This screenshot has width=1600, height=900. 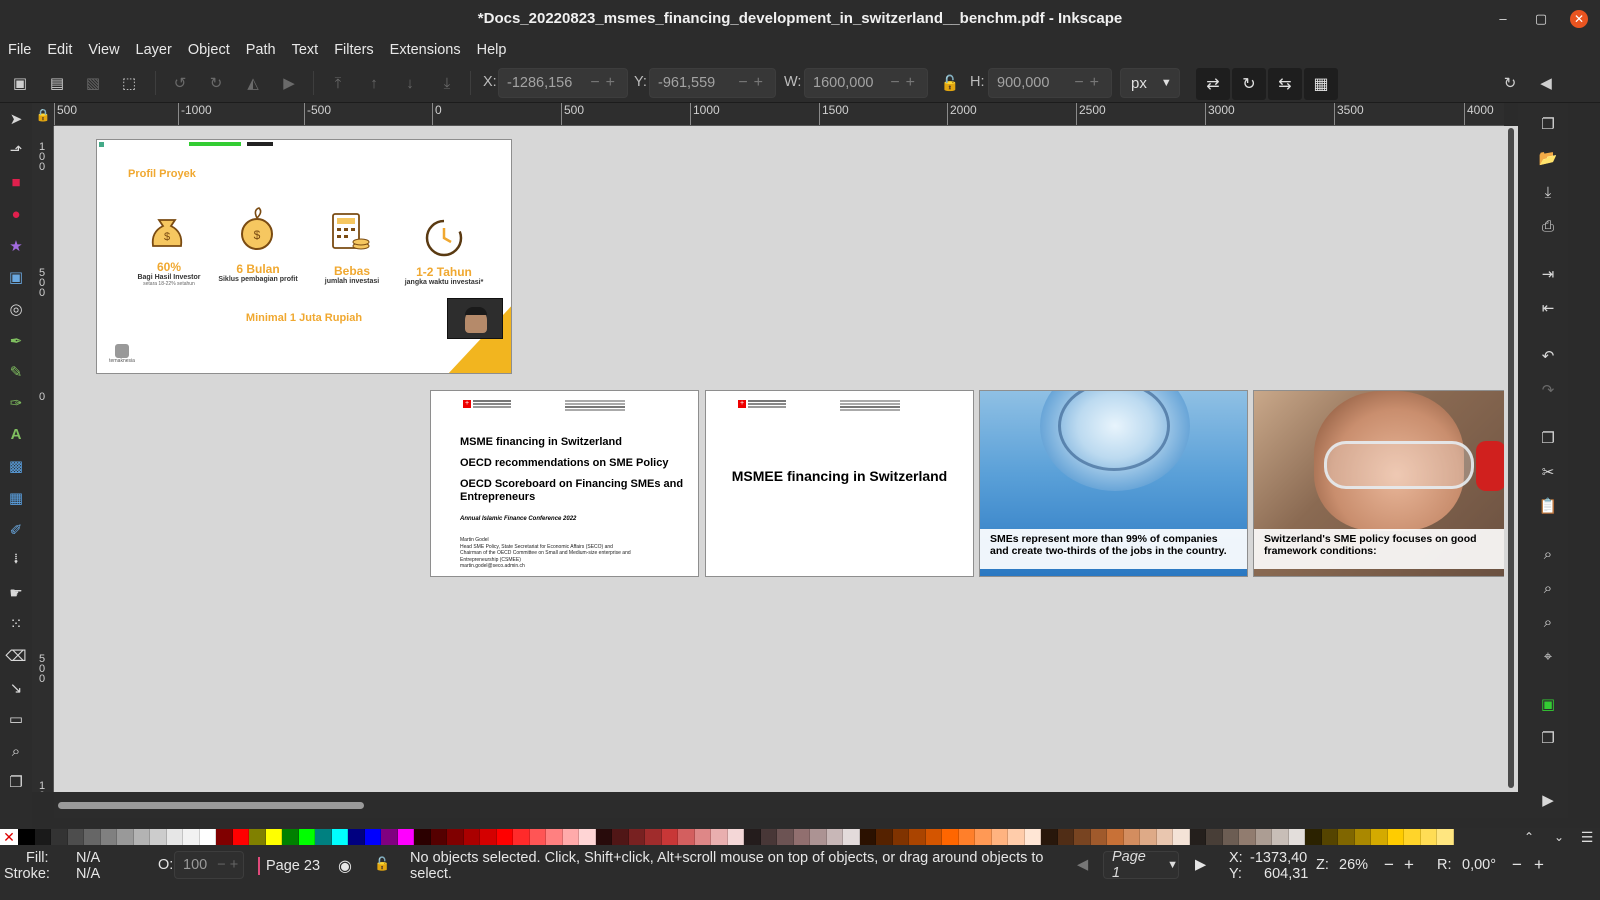 What do you see at coordinates (209, 50) in the screenshot?
I see `menu-object: Object` at bounding box center [209, 50].